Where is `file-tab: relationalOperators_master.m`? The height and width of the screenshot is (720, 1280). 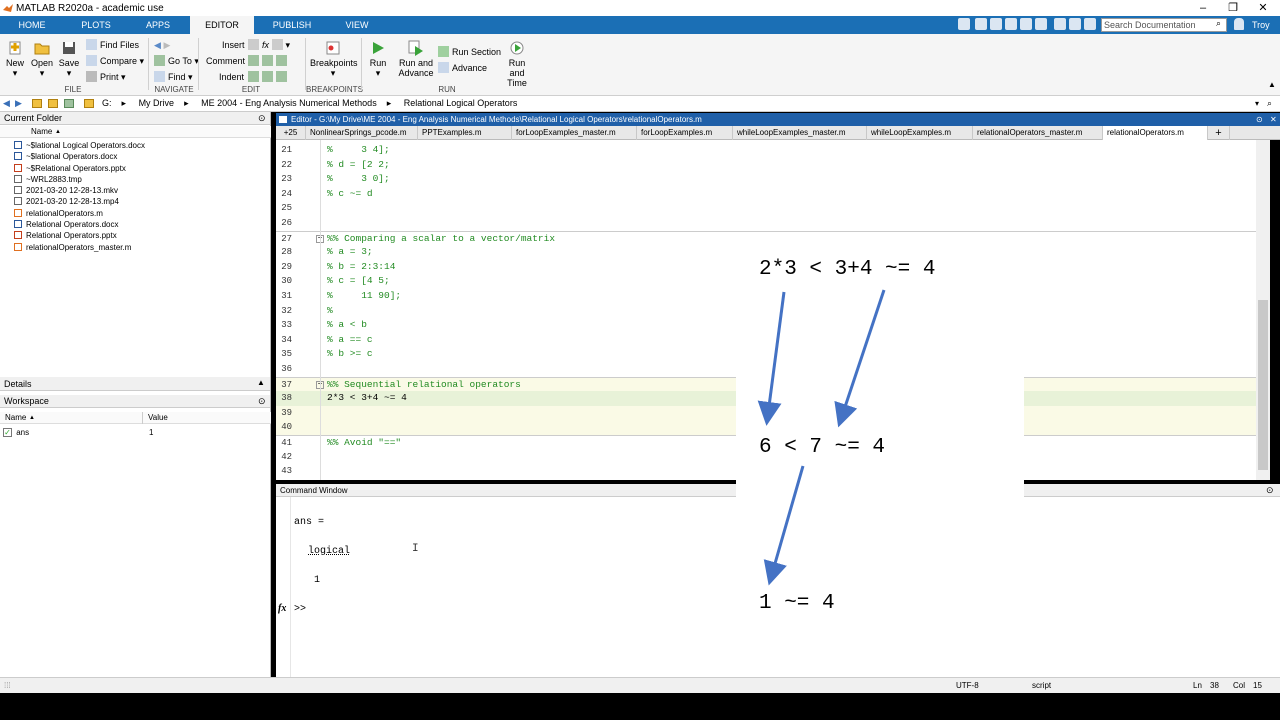
file-tab: relationalOperators_master.m is located at coordinates (1038, 133).